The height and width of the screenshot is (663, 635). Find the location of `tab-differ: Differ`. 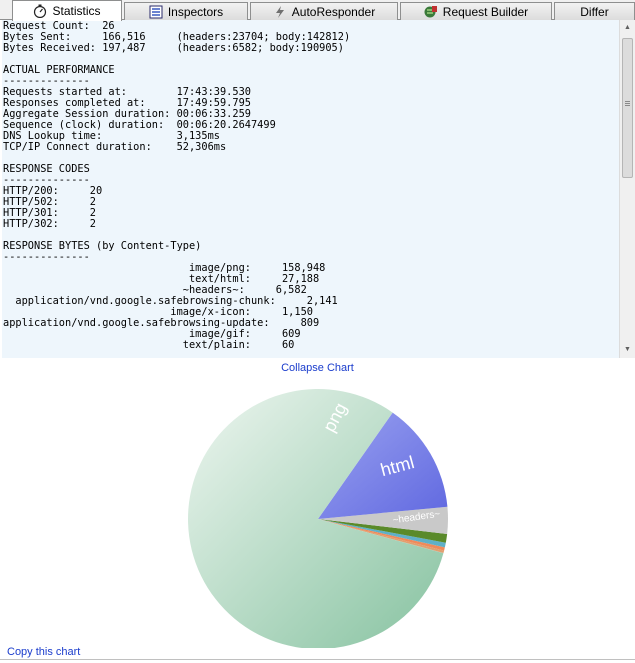

tab-differ: Differ is located at coordinates (594, 11).